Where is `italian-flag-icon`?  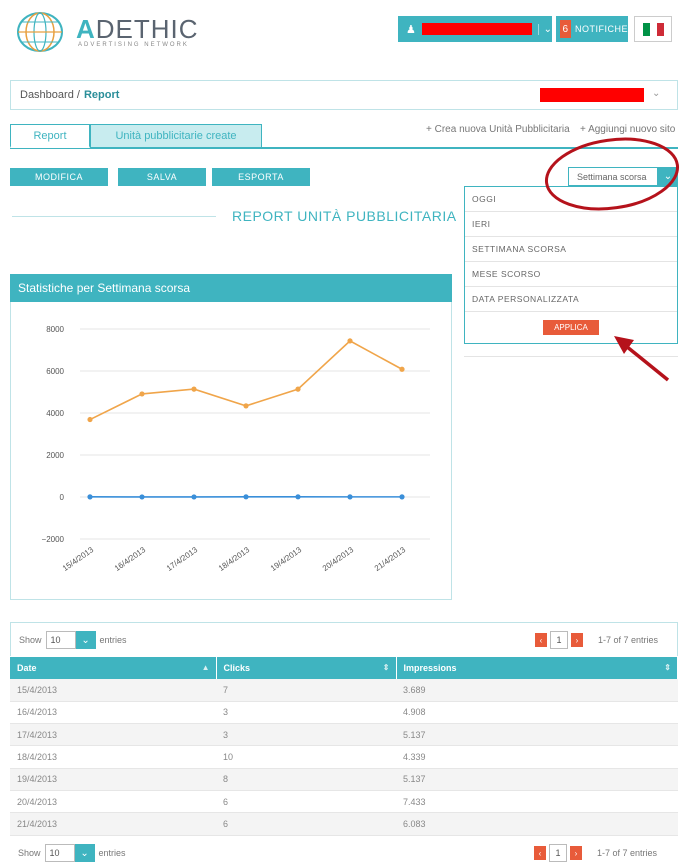
italian-flag-icon is located at coordinates (653, 29).